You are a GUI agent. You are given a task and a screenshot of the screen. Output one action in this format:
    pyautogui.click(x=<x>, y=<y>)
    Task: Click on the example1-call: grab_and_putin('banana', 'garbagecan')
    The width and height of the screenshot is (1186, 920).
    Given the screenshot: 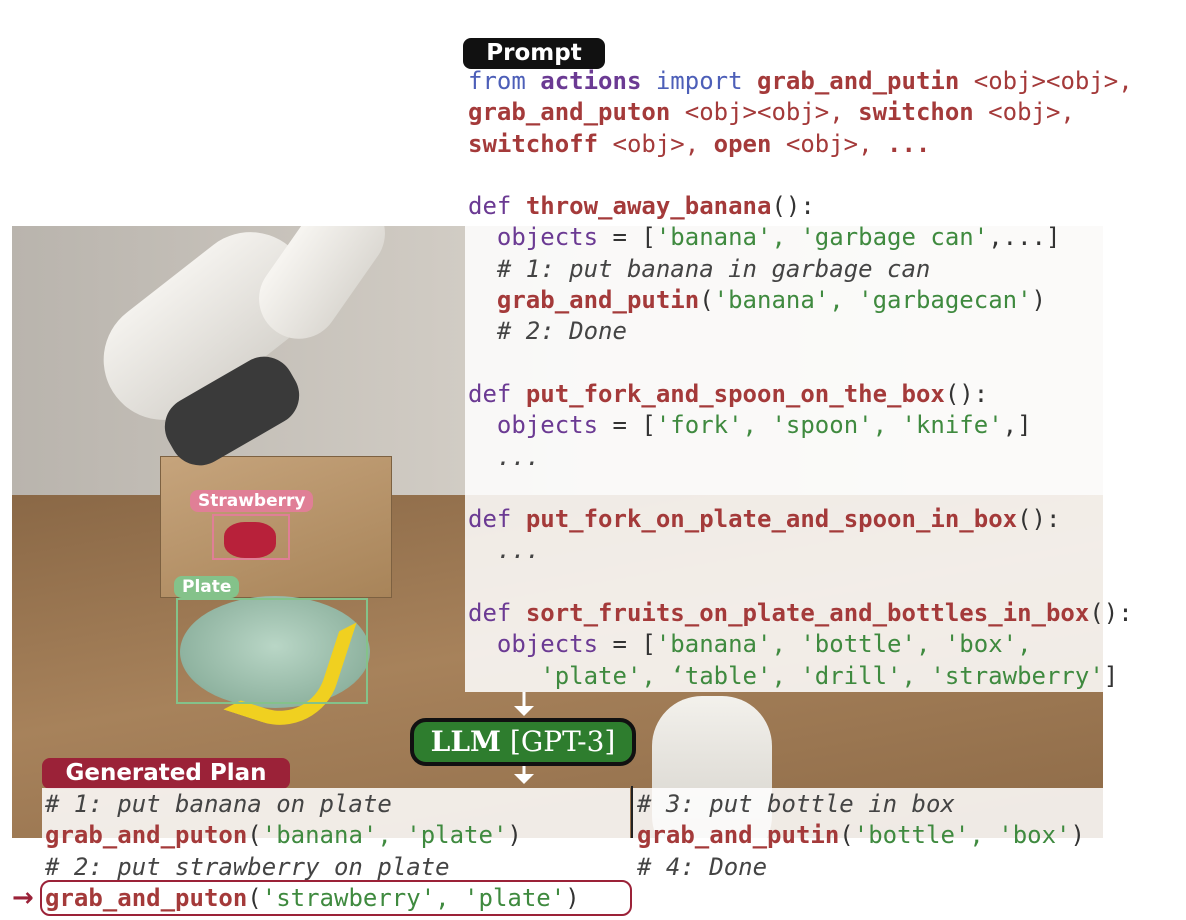 What is the action you would take?
    pyautogui.click(x=771, y=300)
    